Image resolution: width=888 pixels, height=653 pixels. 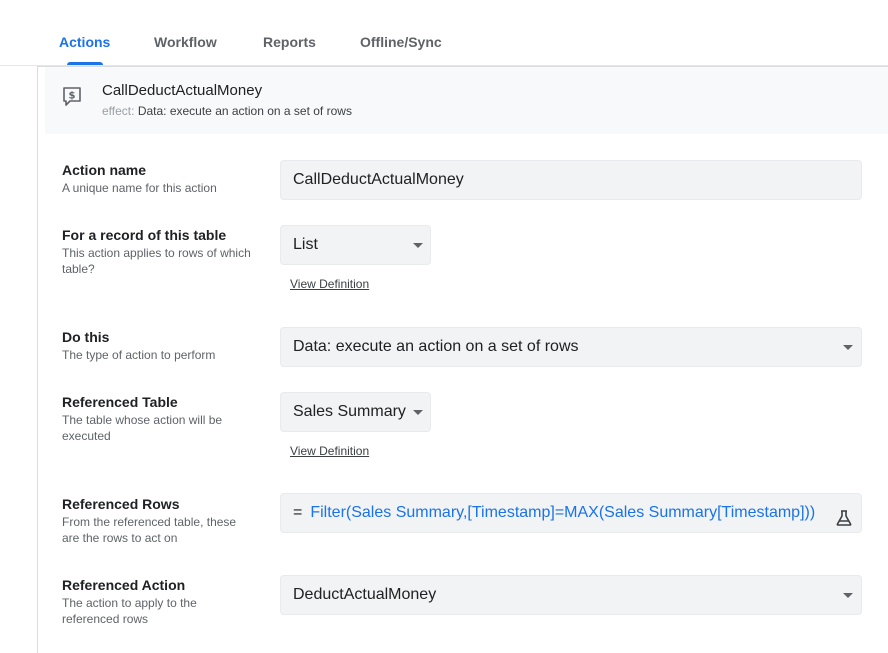 I want to click on dollar-chat-icon: $, so click(x=72, y=97).